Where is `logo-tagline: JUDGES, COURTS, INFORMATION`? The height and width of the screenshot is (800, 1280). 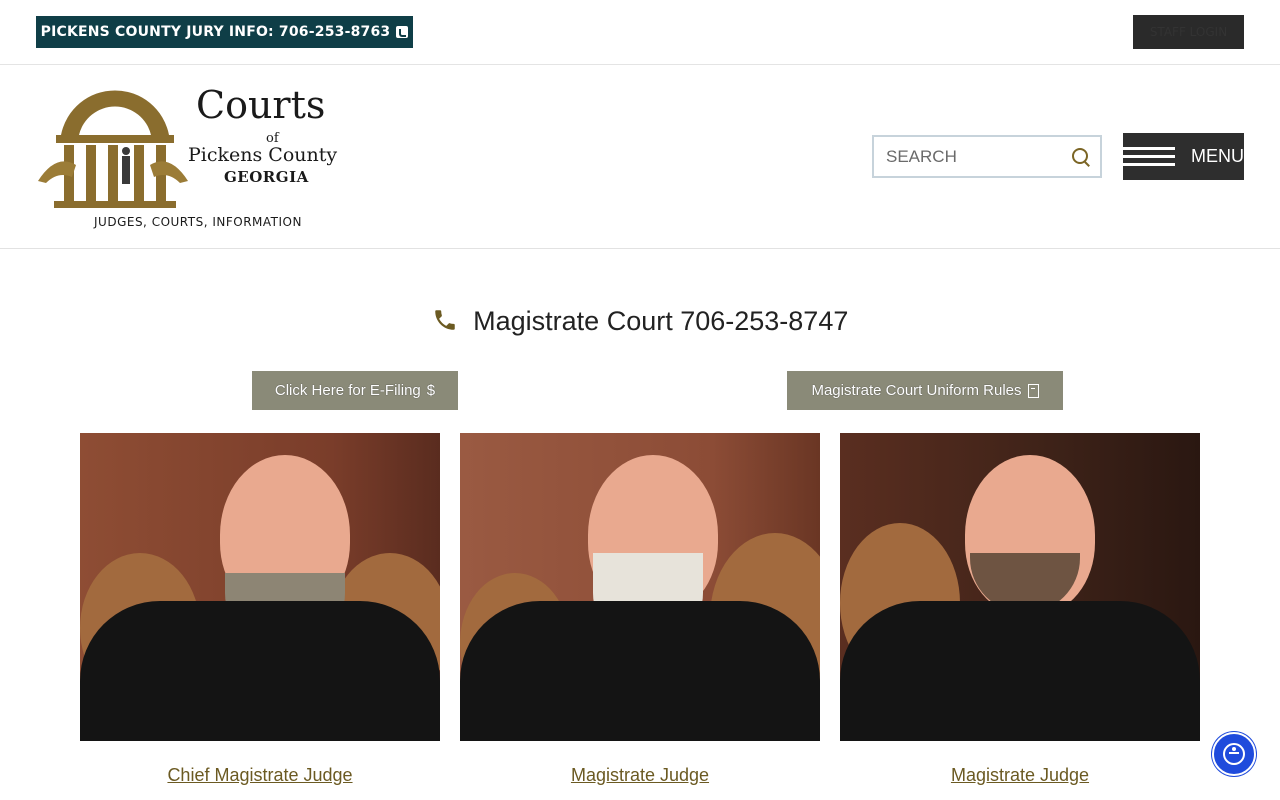
logo-tagline: JUDGES, COURTS, INFORMATION is located at coordinates (198, 222).